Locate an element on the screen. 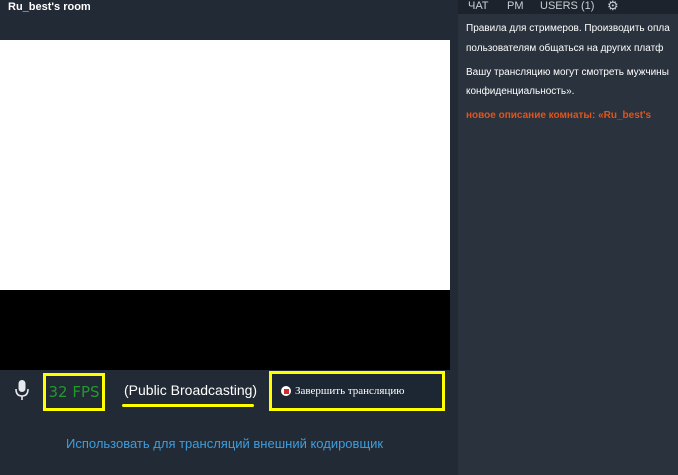  stop-icon is located at coordinates (286, 391).